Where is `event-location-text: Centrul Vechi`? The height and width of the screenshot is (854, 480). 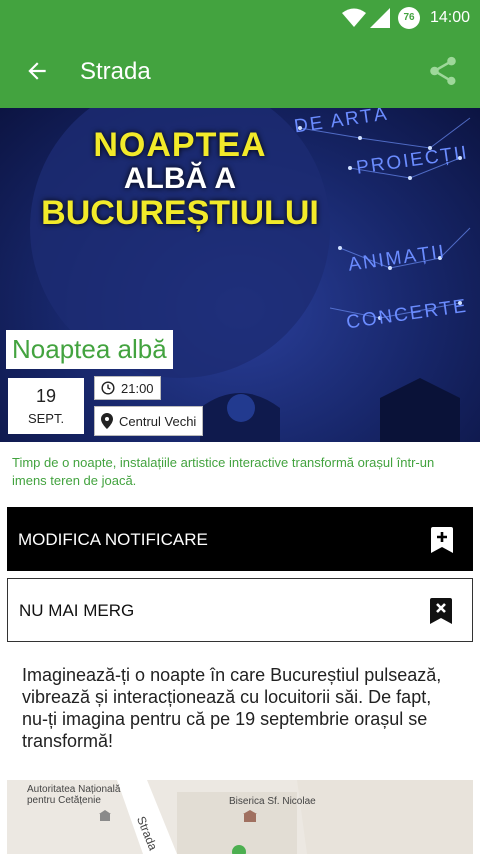 event-location-text: Centrul Vechi is located at coordinates (158, 421).